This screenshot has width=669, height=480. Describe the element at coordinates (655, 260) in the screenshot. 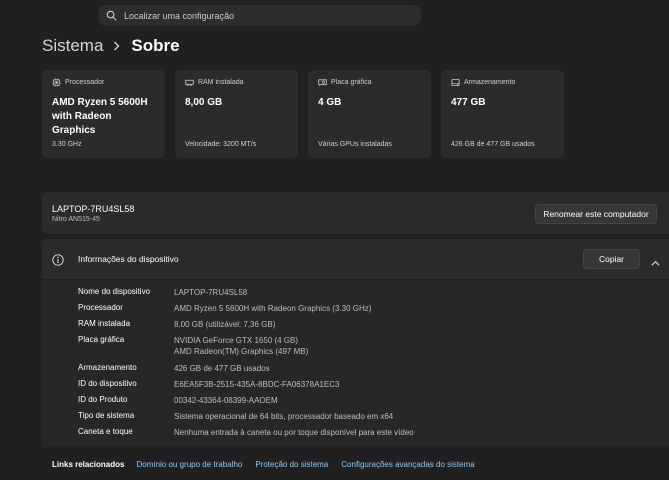

I see `chevron-up-icon` at that location.